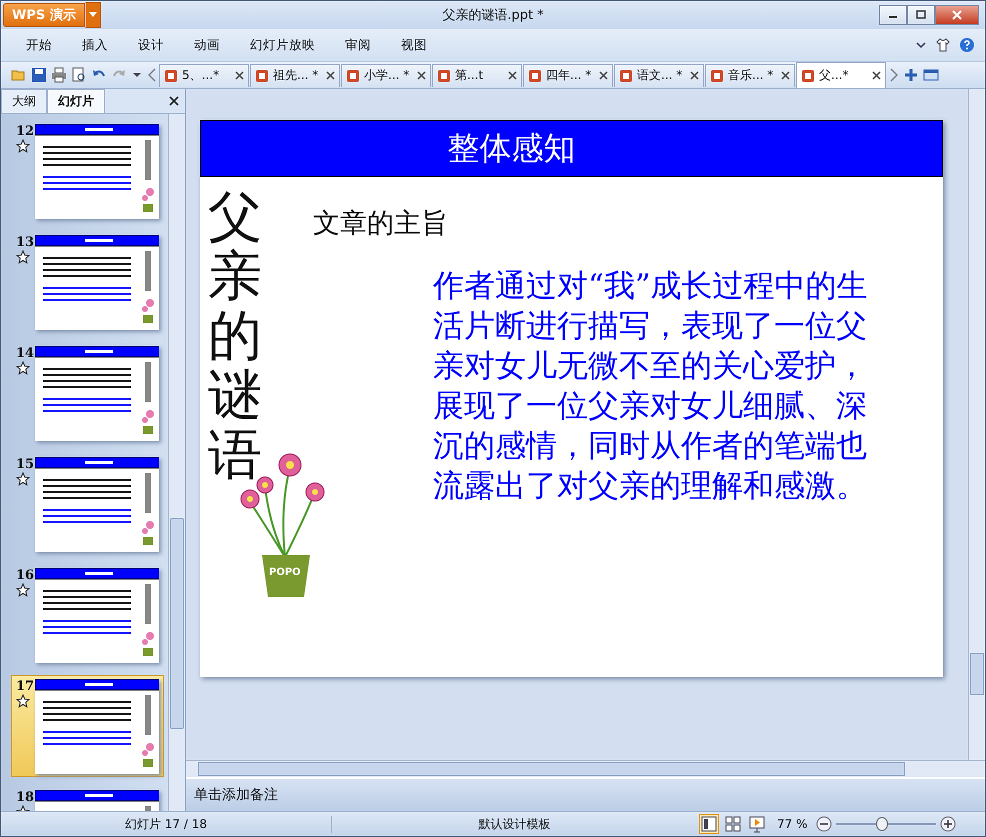 This screenshot has height=837, width=986. I want to click on document-tab: 第...t, so click(477, 75).